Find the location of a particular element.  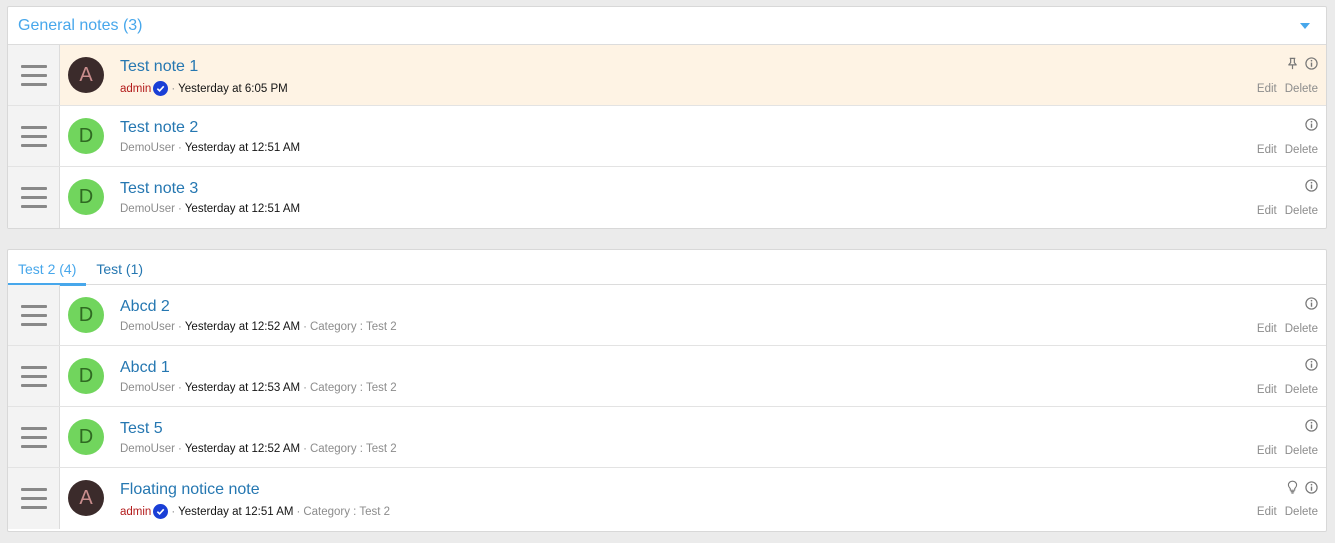

general-notes-header: General notes (3) is located at coordinates (667, 26).